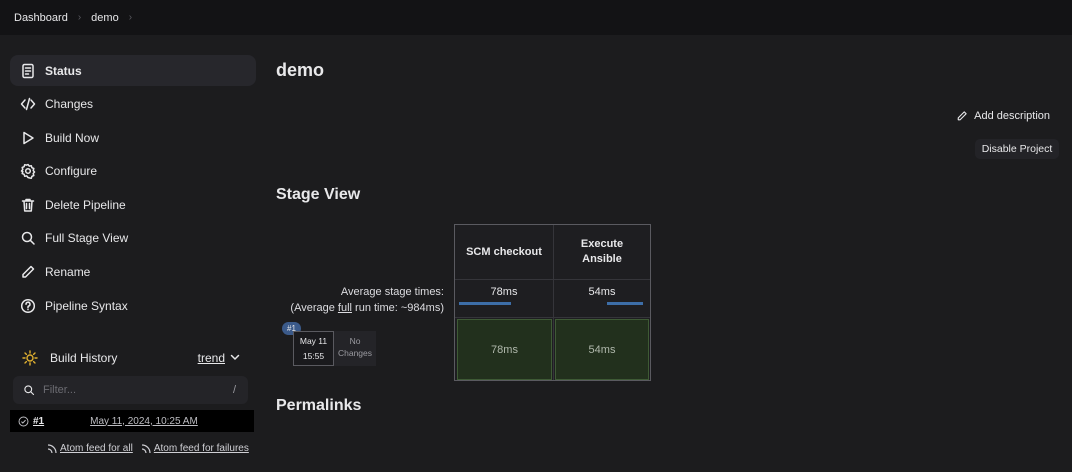 Image resolution: width=1072 pixels, height=472 pixels. What do you see at coordinates (504, 349) in the screenshot?
I see `stage-result-scm-checkout: 78ms` at bounding box center [504, 349].